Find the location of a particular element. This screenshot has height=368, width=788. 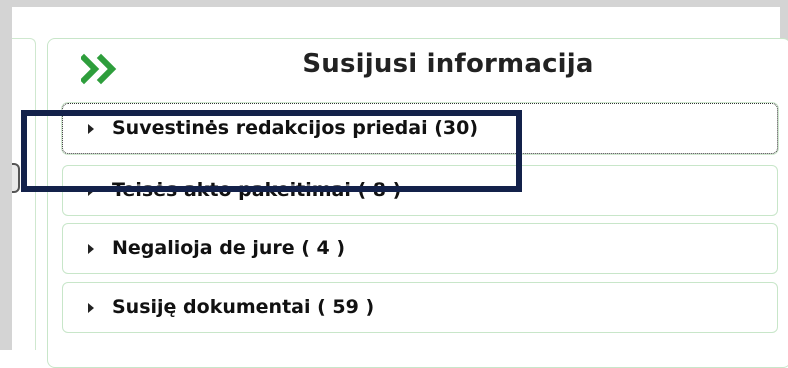

accordion-item-legal-act-amendments: Teisės akto pakeitimai ( 8 ) is located at coordinates (420, 190).